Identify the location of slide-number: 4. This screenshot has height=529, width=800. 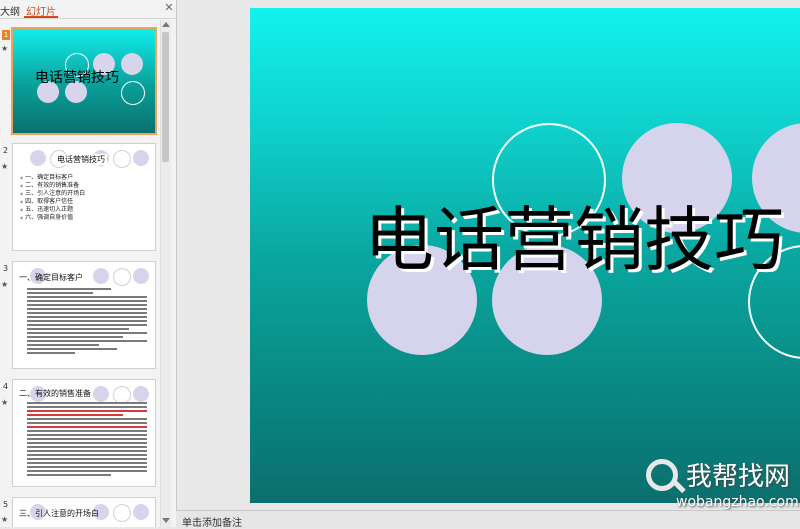
(6, 386).